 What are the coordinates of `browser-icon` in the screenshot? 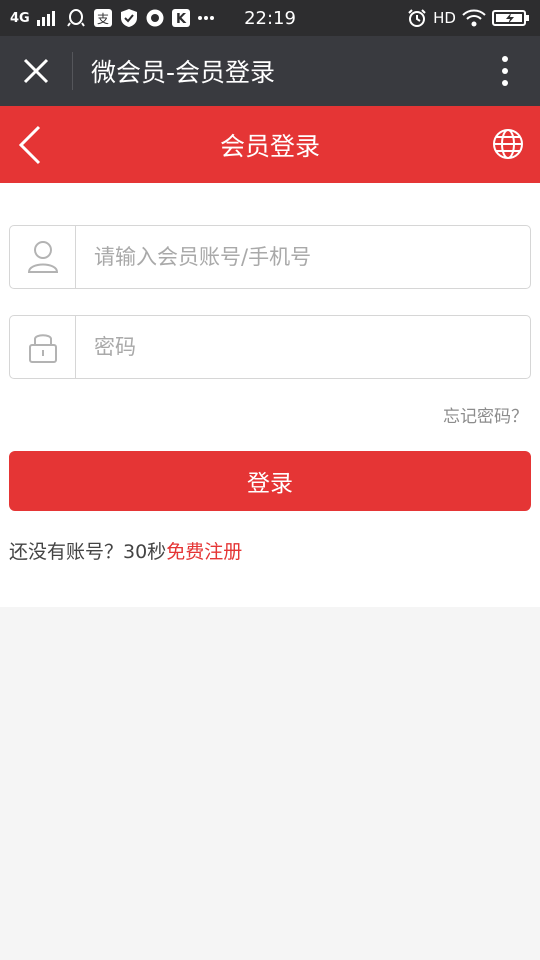 It's located at (155, 18).